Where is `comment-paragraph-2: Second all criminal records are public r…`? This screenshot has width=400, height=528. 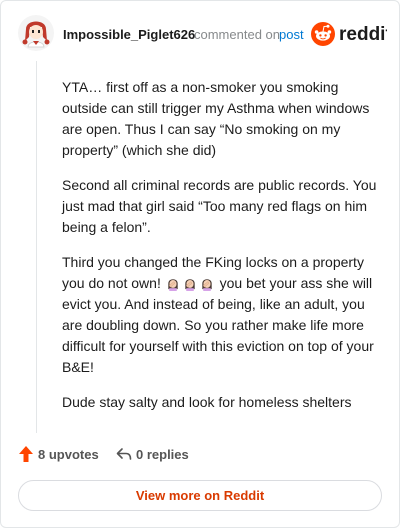
comment-paragraph-2: Second all criminal records are public r… is located at coordinates (219, 206).